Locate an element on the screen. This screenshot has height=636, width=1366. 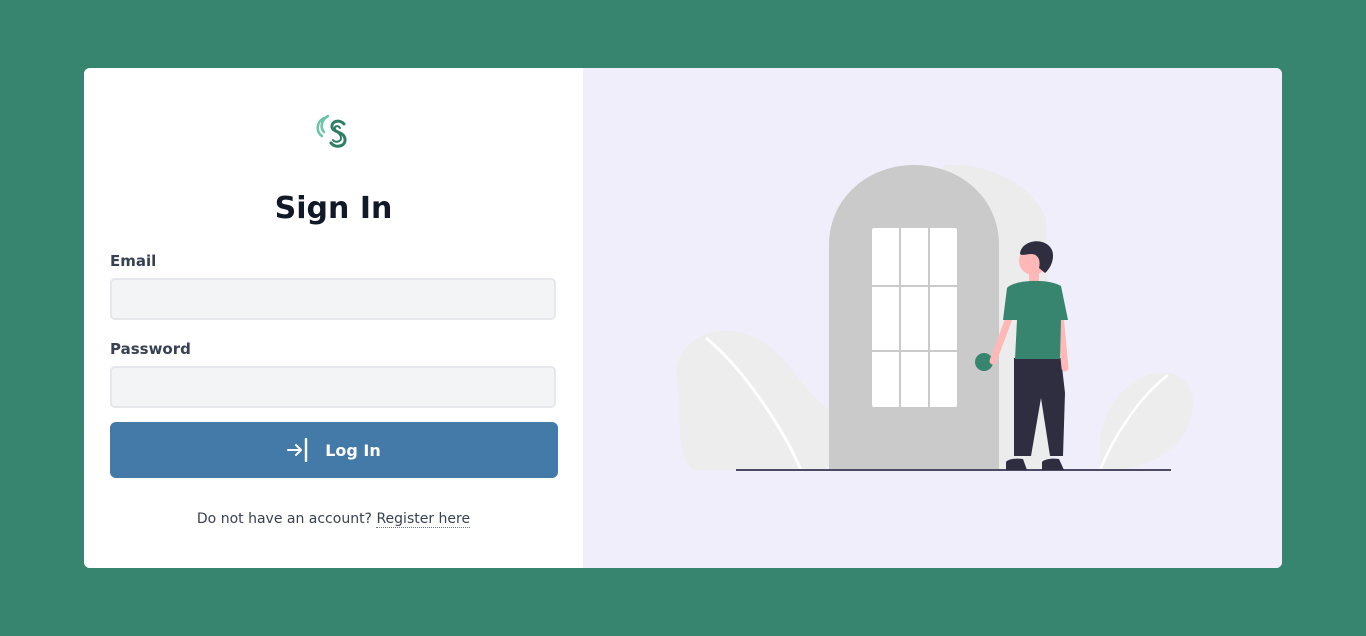
page-title: Sign In is located at coordinates (333, 208).